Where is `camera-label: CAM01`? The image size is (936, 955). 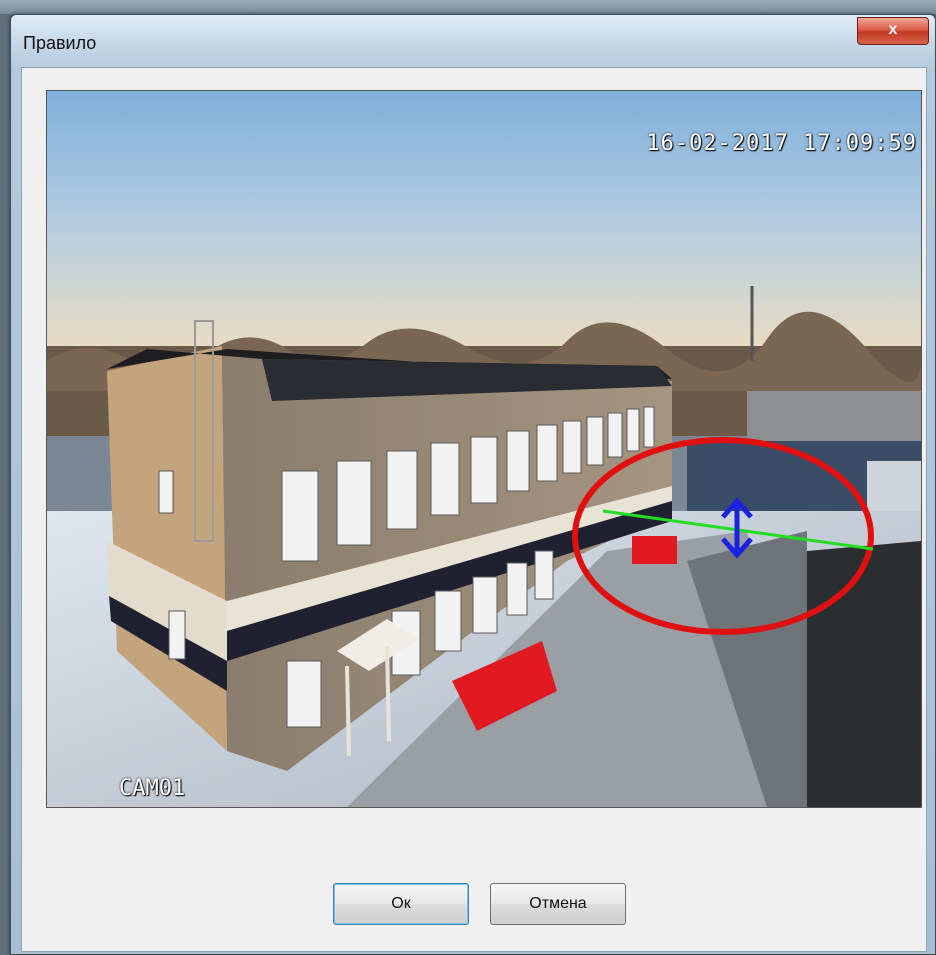 camera-label: CAM01 is located at coordinates (152, 788).